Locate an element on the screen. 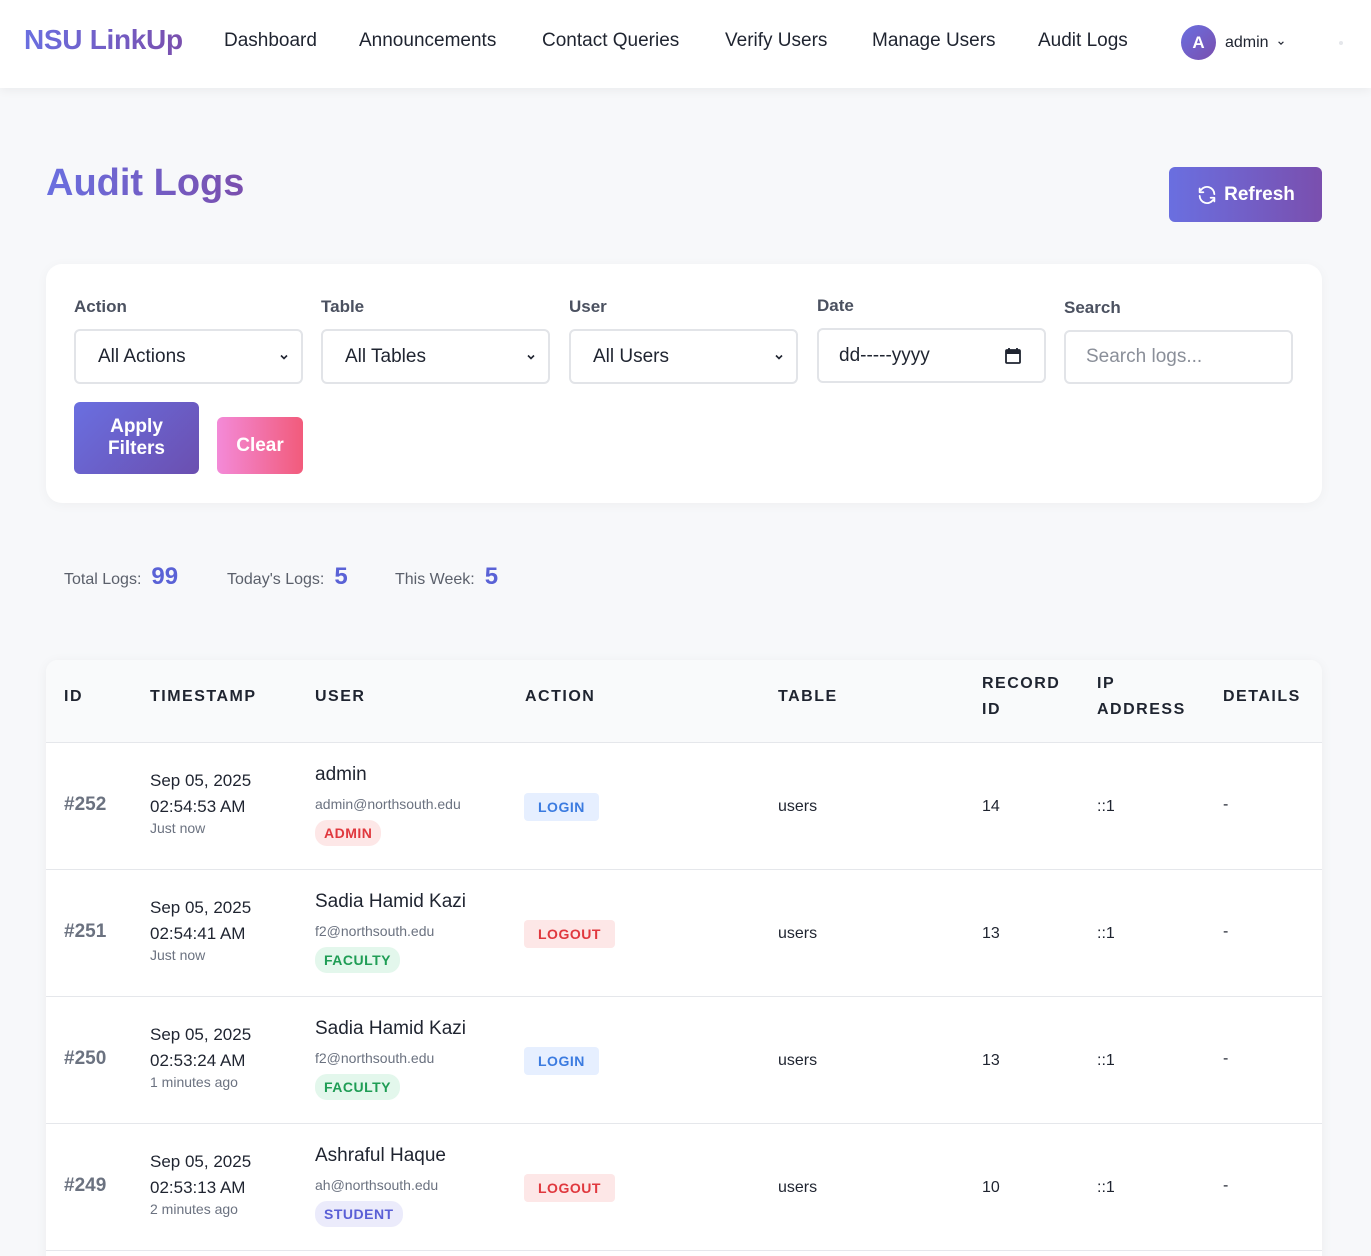  record-id-cell: 14 is located at coordinates (991, 806).